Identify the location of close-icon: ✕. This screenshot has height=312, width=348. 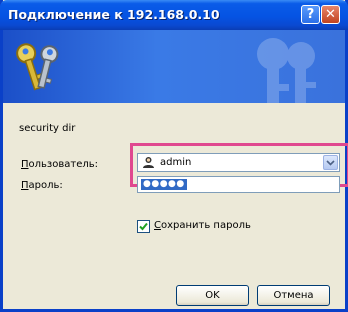
(330, 14).